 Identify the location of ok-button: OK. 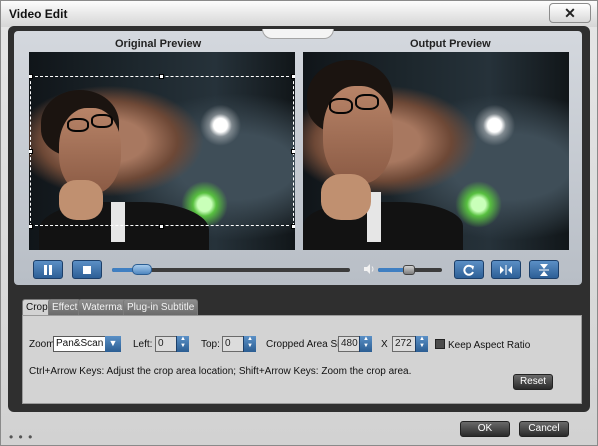
(485, 429).